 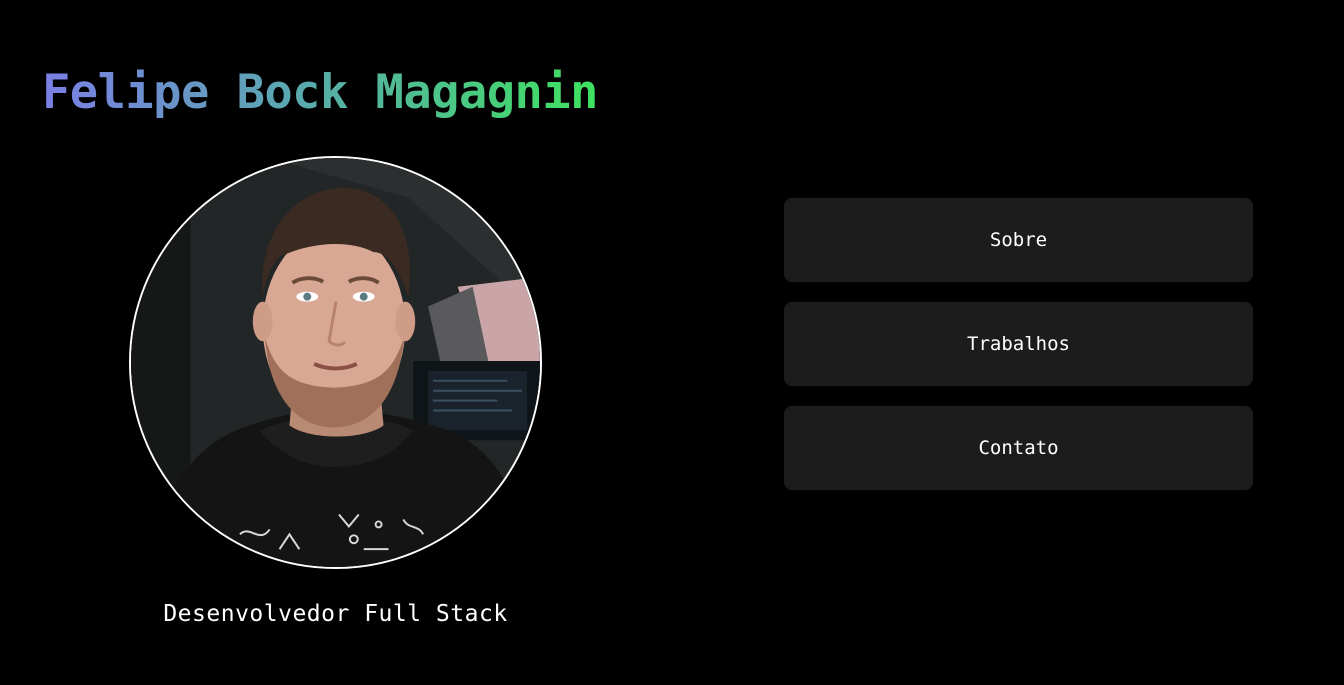 I want to click on main-nav: Sobre Trabalhos Contato, so click(x=1018, y=344).